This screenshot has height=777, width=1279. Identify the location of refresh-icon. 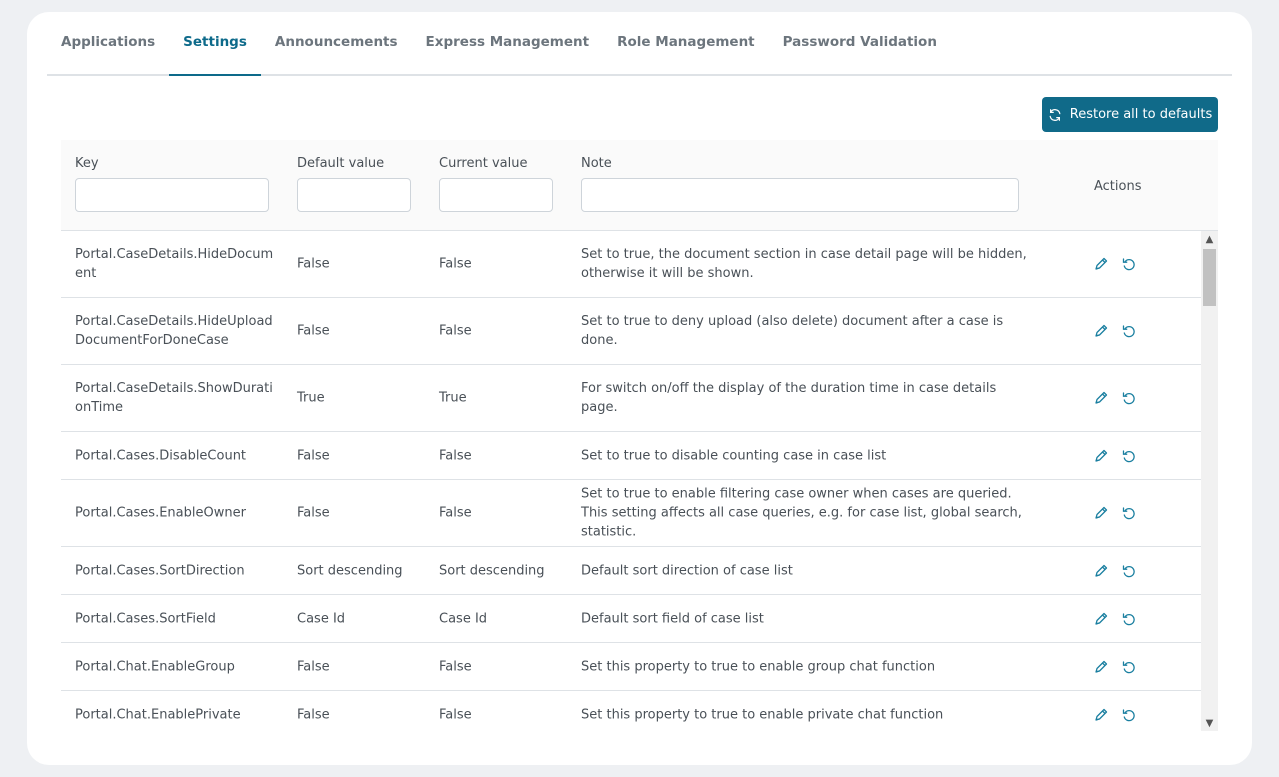
(1055, 115).